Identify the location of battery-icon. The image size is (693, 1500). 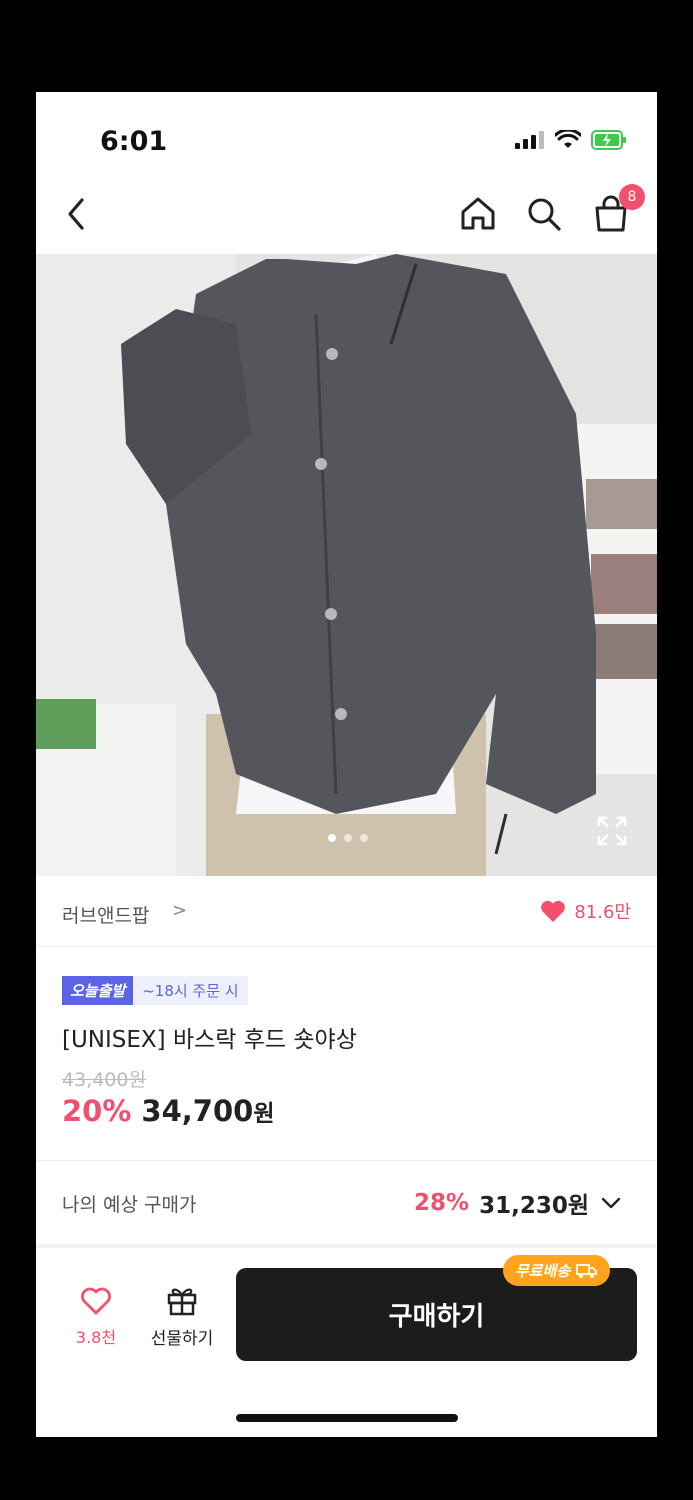
(608, 140).